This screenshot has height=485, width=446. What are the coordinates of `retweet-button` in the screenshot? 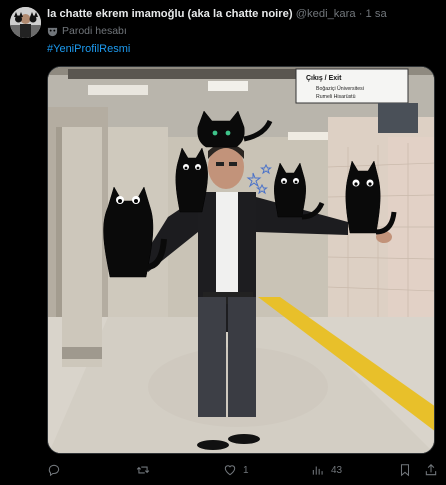 It's located at (143, 470).